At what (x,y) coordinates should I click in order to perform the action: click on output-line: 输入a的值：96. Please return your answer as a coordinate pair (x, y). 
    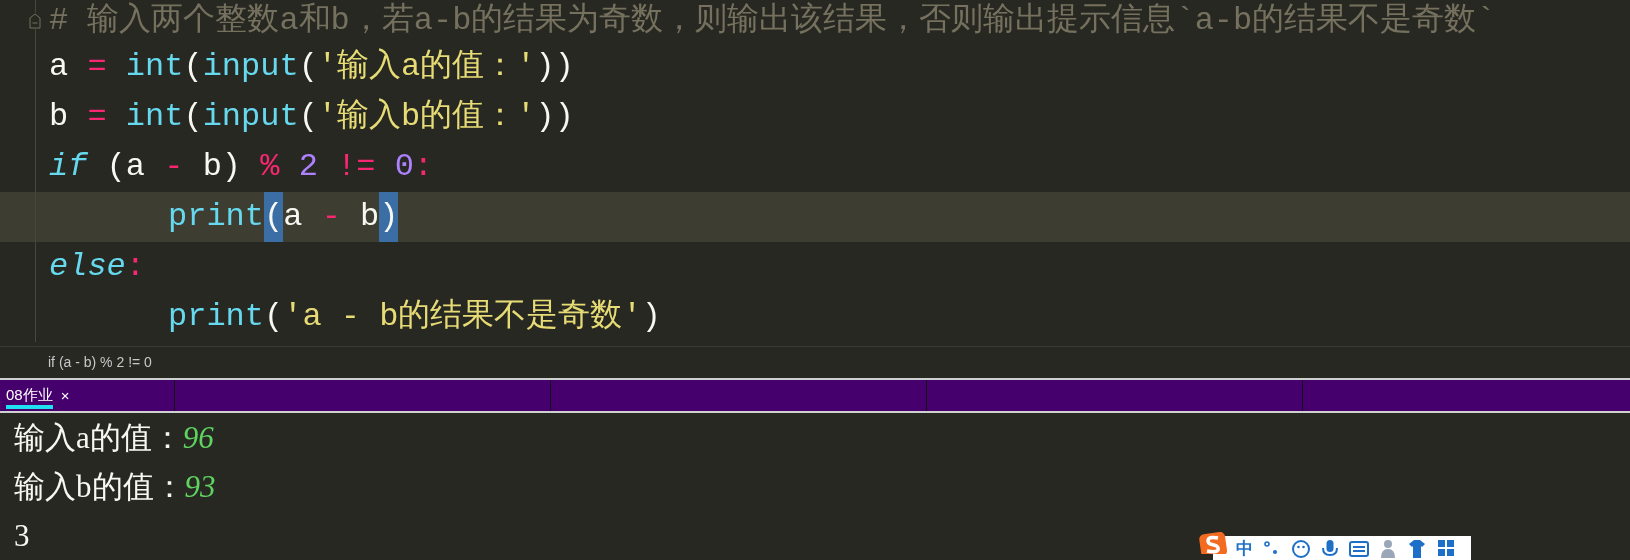
    Looking at the image, I should click on (114, 438).